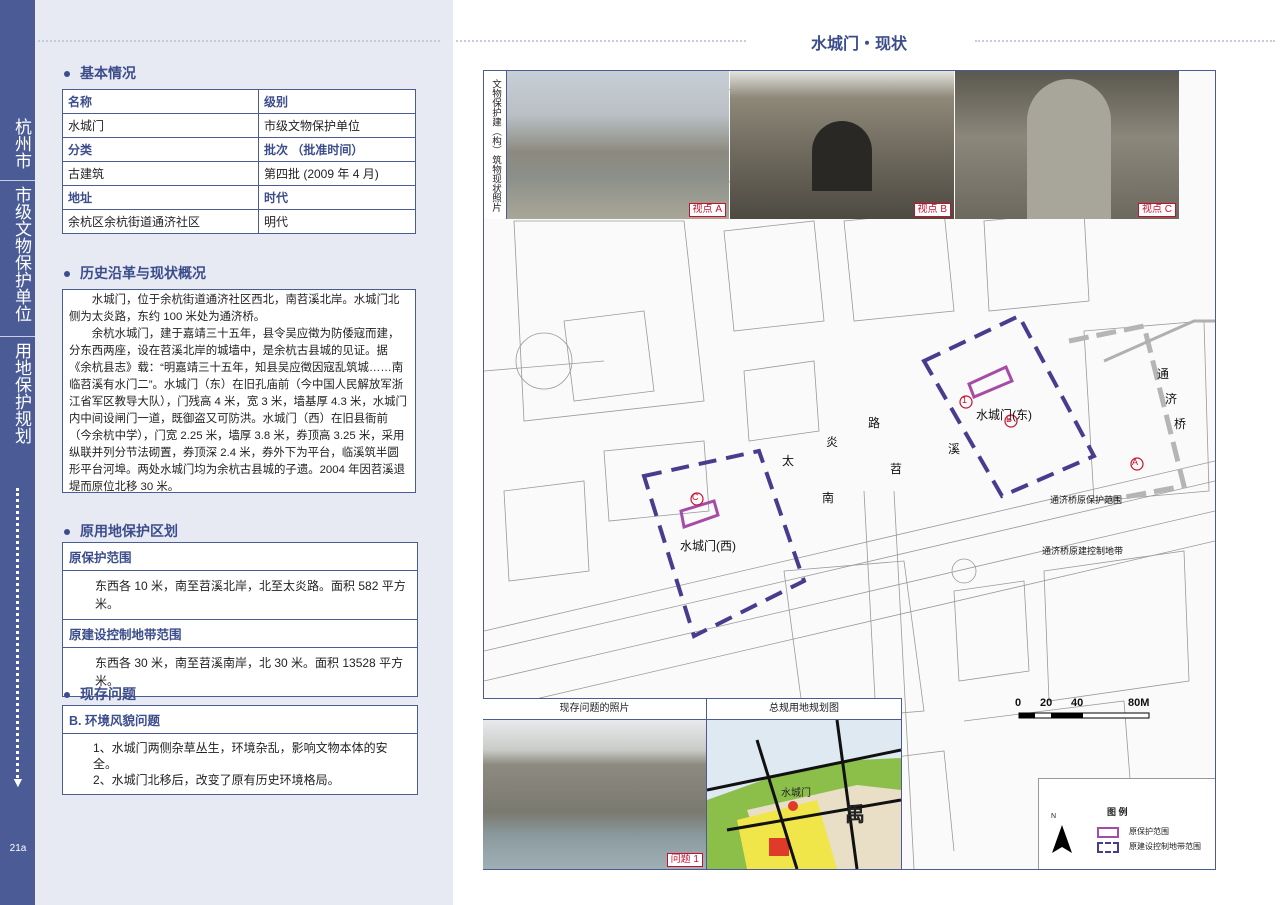 The height and width of the screenshot is (905, 1280). What do you see at coordinates (108, 73) in the screenshot?
I see `section-title: 基本情况` at bounding box center [108, 73].